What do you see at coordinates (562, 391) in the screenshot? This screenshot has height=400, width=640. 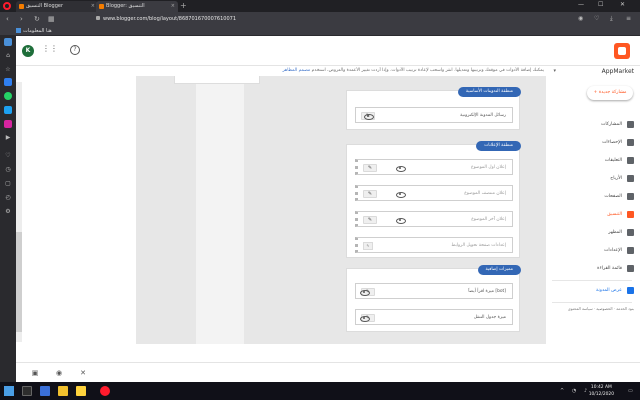 I see `tray-arrow-icon: ^` at bounding box center [562, 391].